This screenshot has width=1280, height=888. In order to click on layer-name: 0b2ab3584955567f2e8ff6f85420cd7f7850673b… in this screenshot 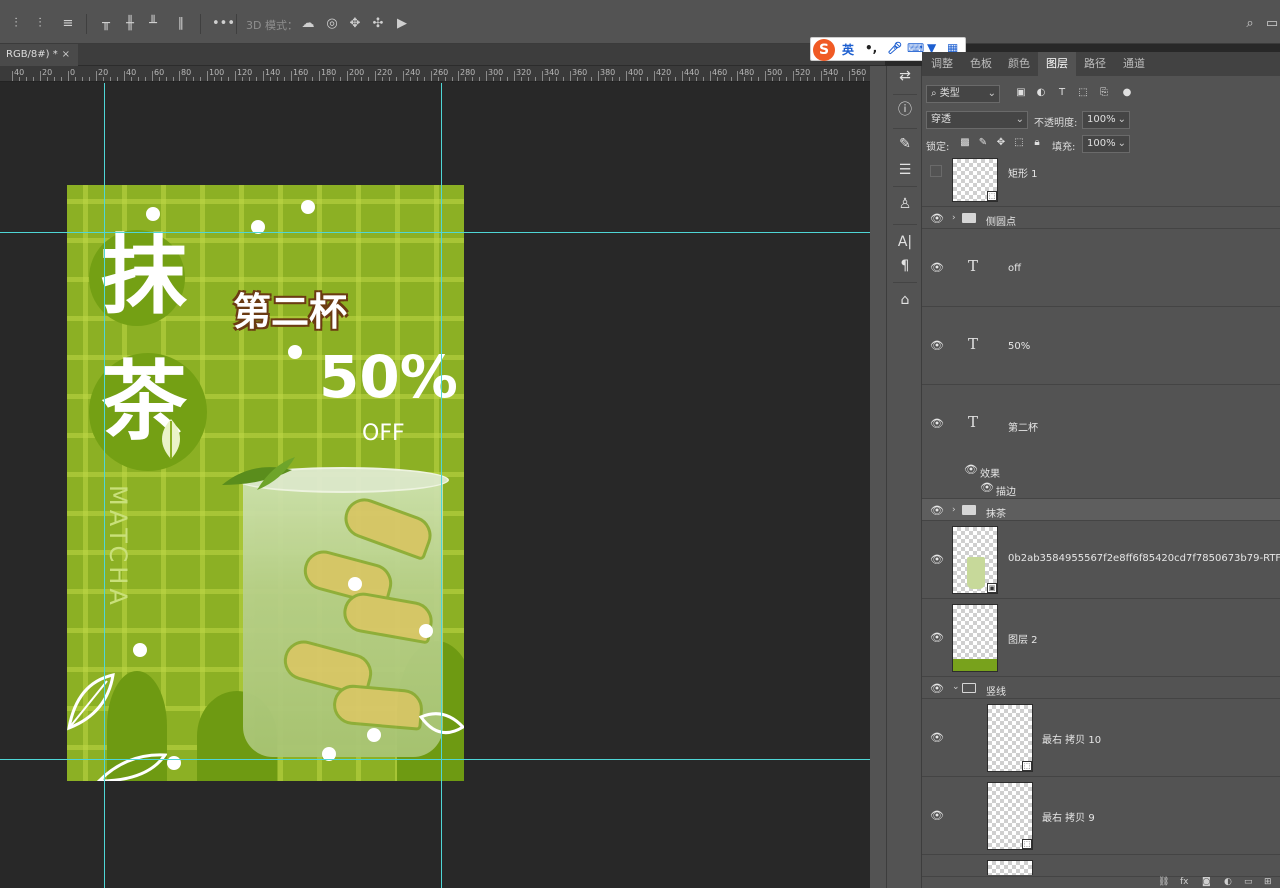, I will do `click(1144, 558)`.